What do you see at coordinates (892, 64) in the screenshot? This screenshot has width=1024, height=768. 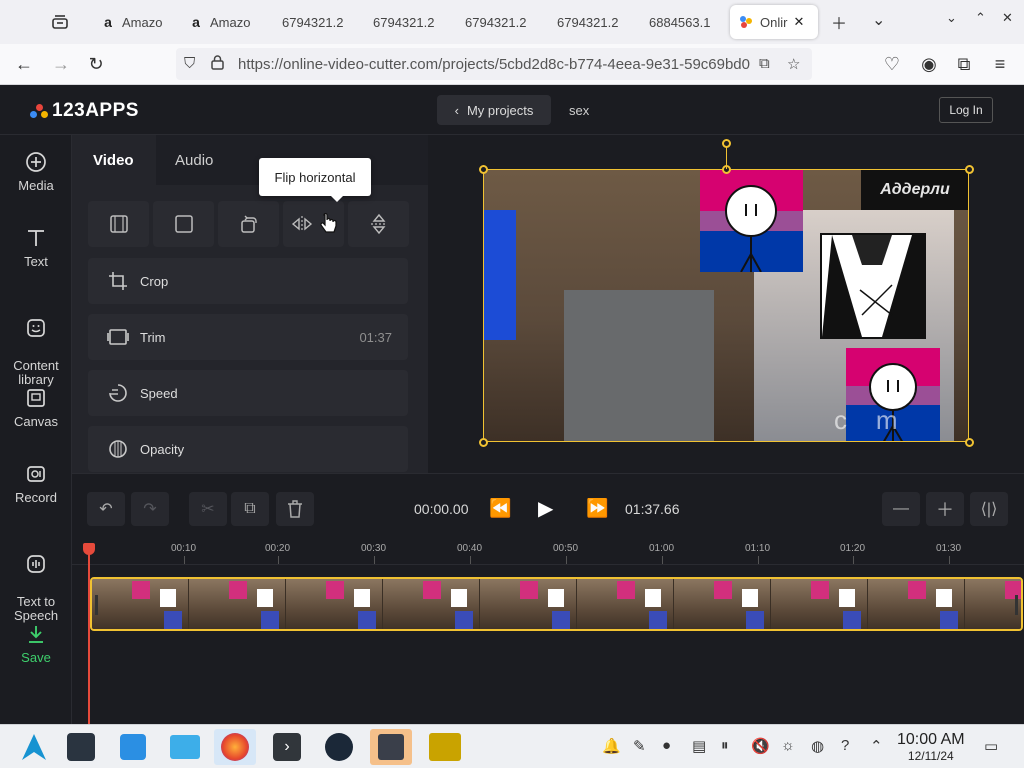 I see `pocket-icon: ♡` at bounding box center [892, 64].